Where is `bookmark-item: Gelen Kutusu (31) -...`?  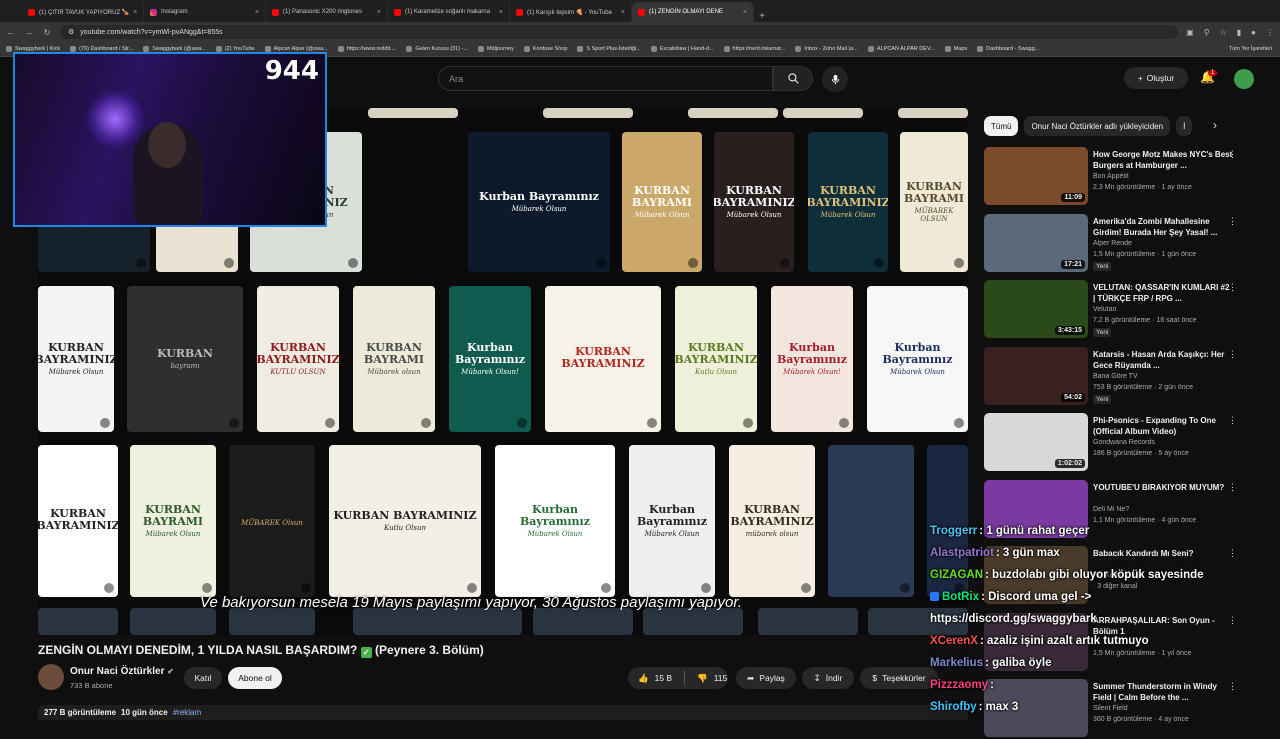
bookmark-item: Gelen Kutusu (31) -... is located at coordinates (437, 49).